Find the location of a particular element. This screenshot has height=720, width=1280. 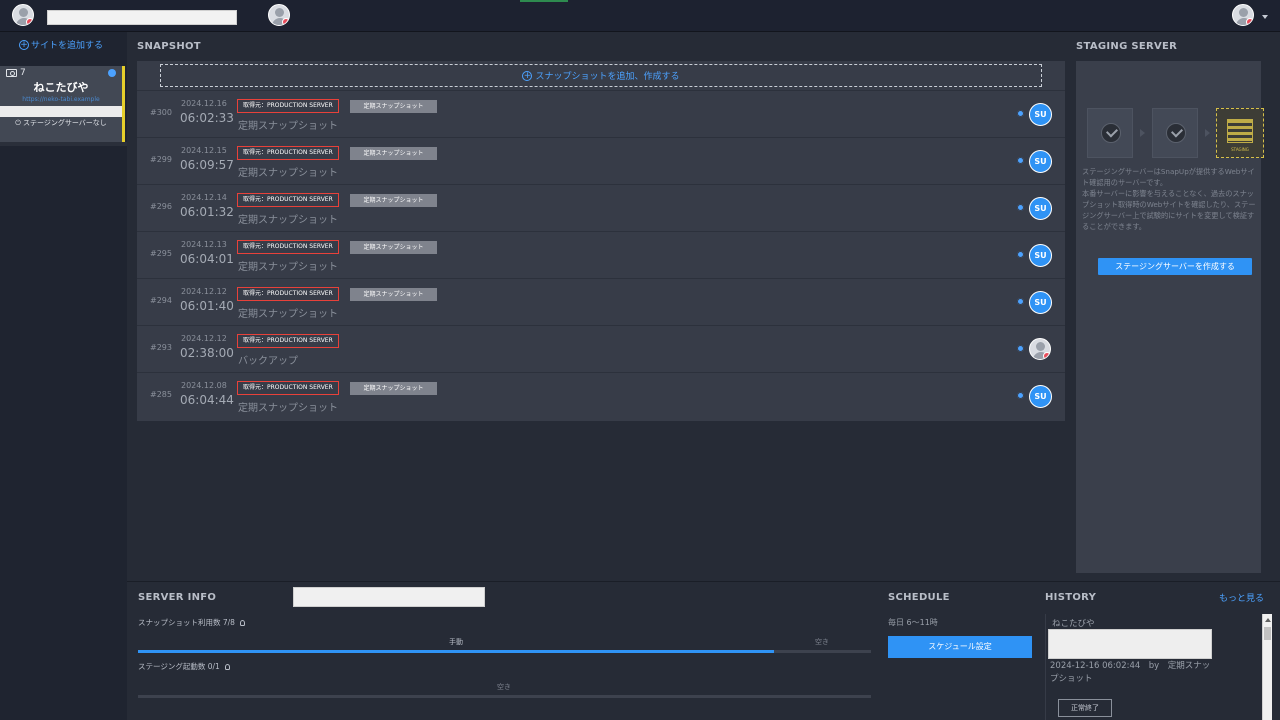

staging-desc-1: ステージングサーバーはSnapUpが提供するWebサイト確認用のサーバーです。 is located at coordinates (1168, 177).